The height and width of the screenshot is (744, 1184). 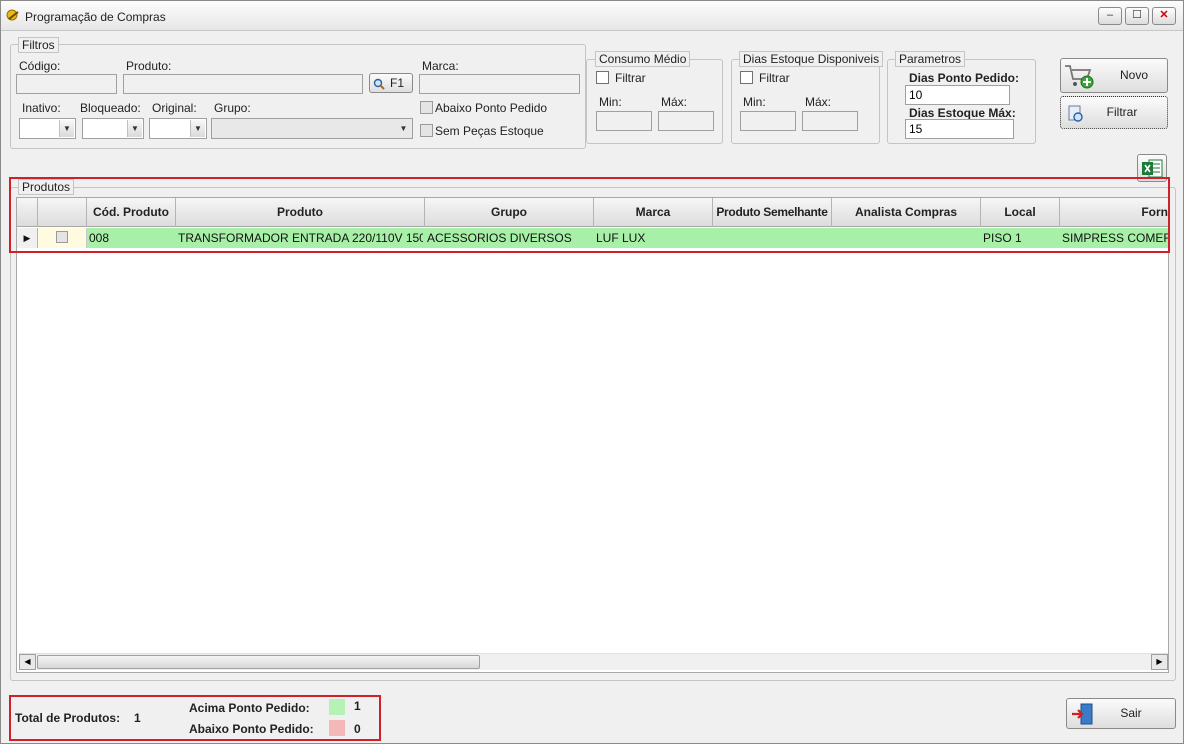 I want to click on sem-pecas-checkbox, so click(x=426, y=130).